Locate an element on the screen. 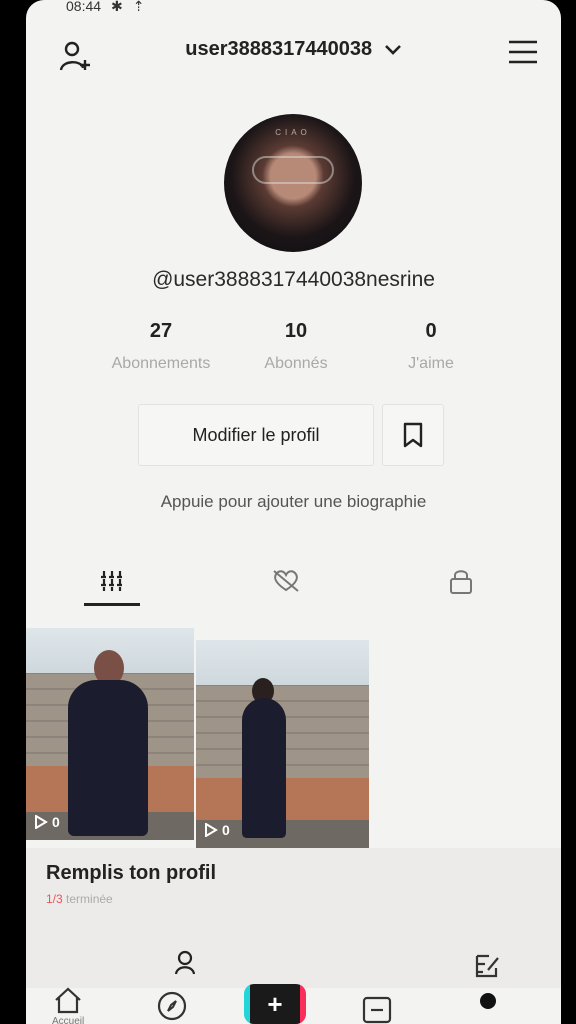 This screenshot has width=576, height=1024. active-tab-indicator is located at coordinates (112, 604).